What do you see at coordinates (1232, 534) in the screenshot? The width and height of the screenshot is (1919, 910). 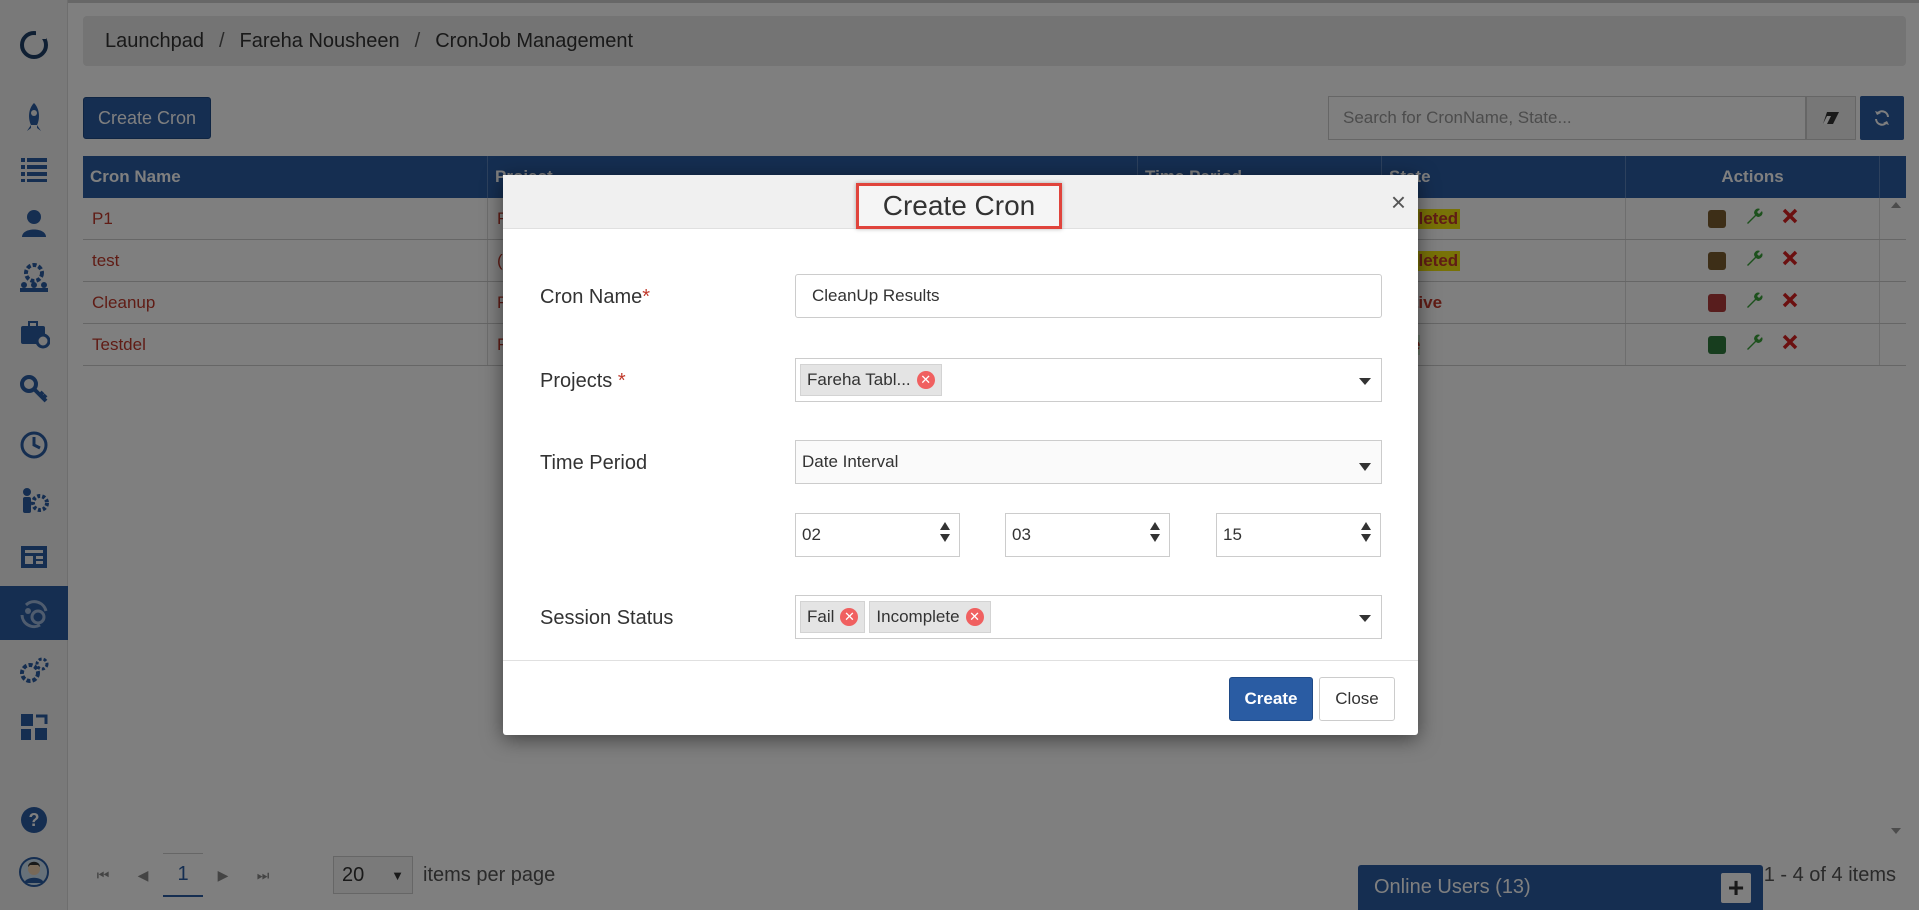 I see `interval-minutes-value: 15` at bounding box center [1232, 534].